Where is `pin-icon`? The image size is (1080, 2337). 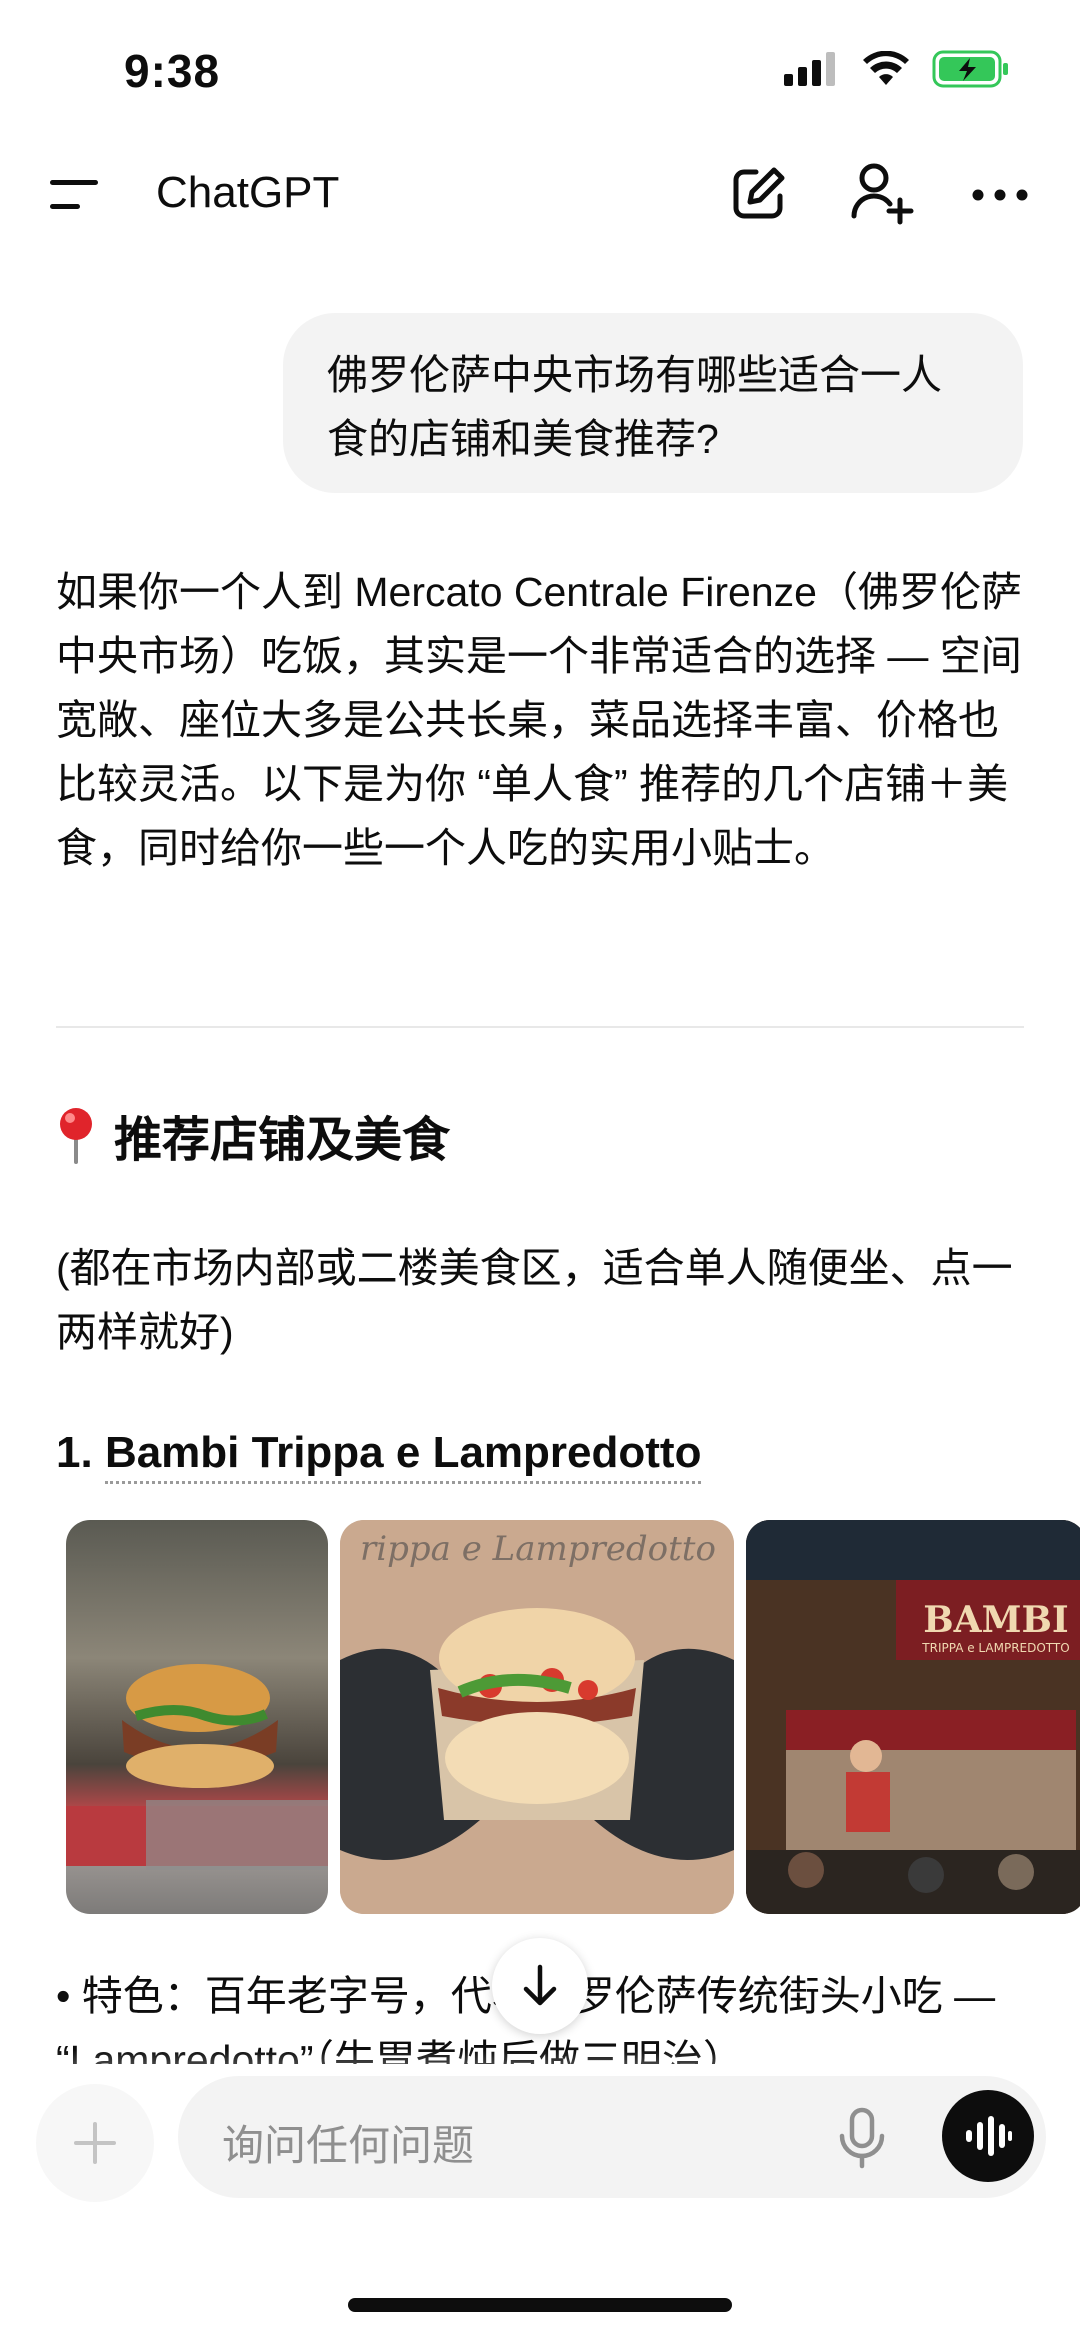 pin-icon is located at coordinates (76, 1136).